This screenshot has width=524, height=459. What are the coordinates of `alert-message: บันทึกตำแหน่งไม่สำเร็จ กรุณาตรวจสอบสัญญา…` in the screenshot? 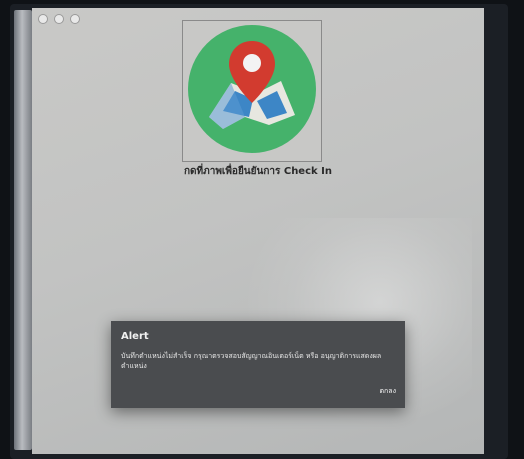 It's located at (251, 361).